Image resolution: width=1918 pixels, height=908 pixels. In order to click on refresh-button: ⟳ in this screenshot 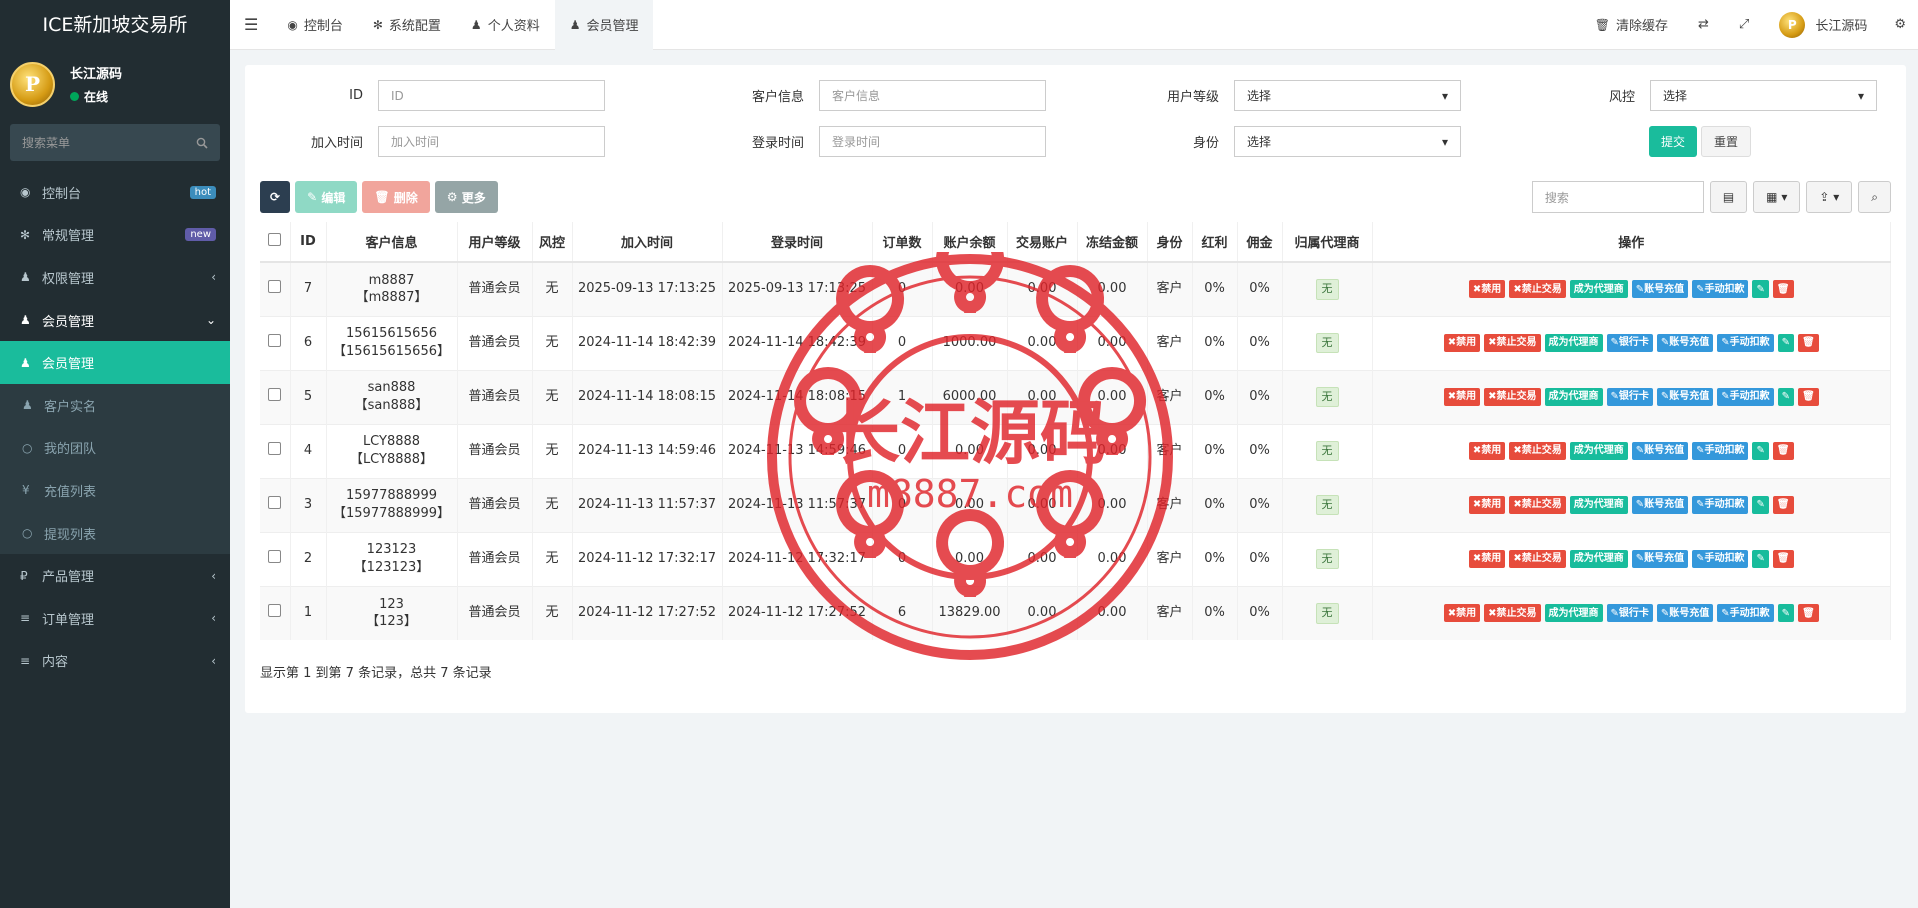, I will do `click(275, 197)`.